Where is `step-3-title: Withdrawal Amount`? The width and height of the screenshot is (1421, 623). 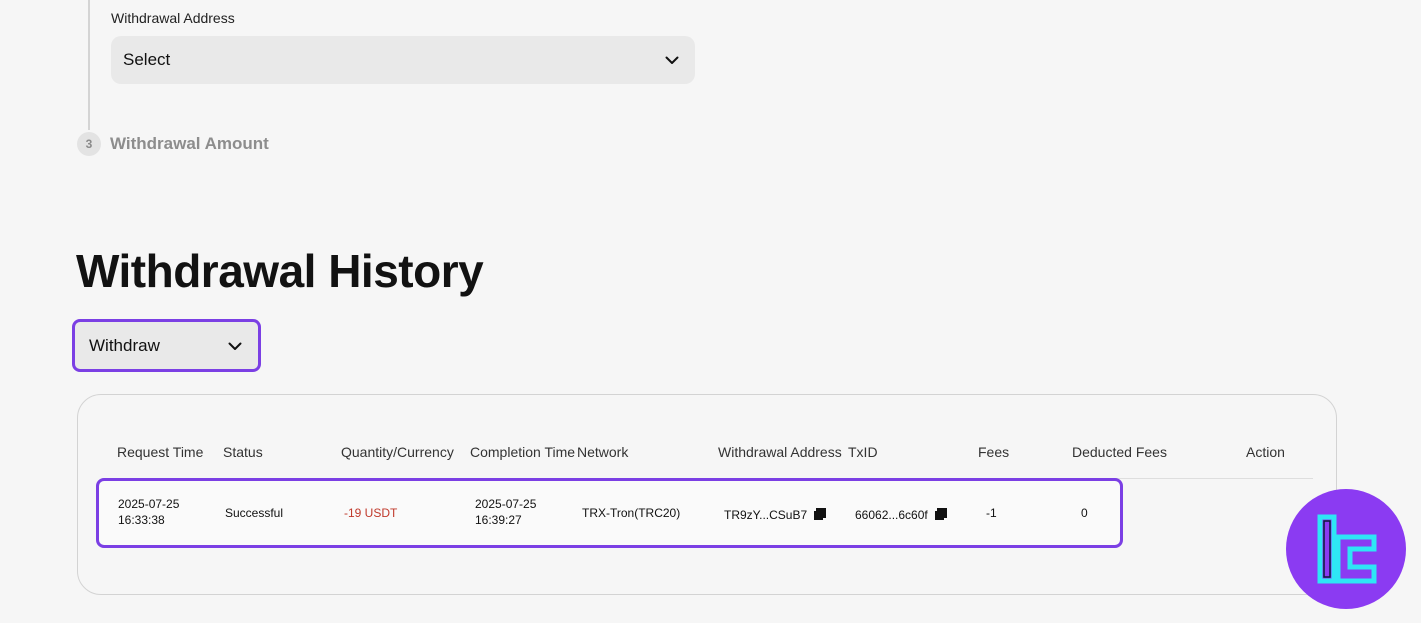
step-3-title: Withdrawal Amount is located at coordinates (189, 143).